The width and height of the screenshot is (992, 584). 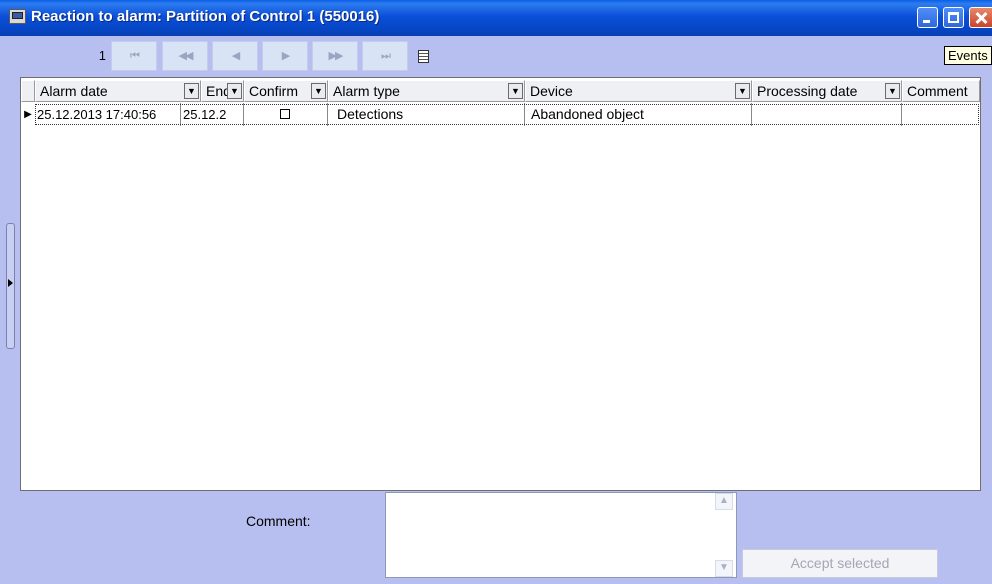 I want to click on prior-page-button: ◀◀, so click(x=185, y=56).